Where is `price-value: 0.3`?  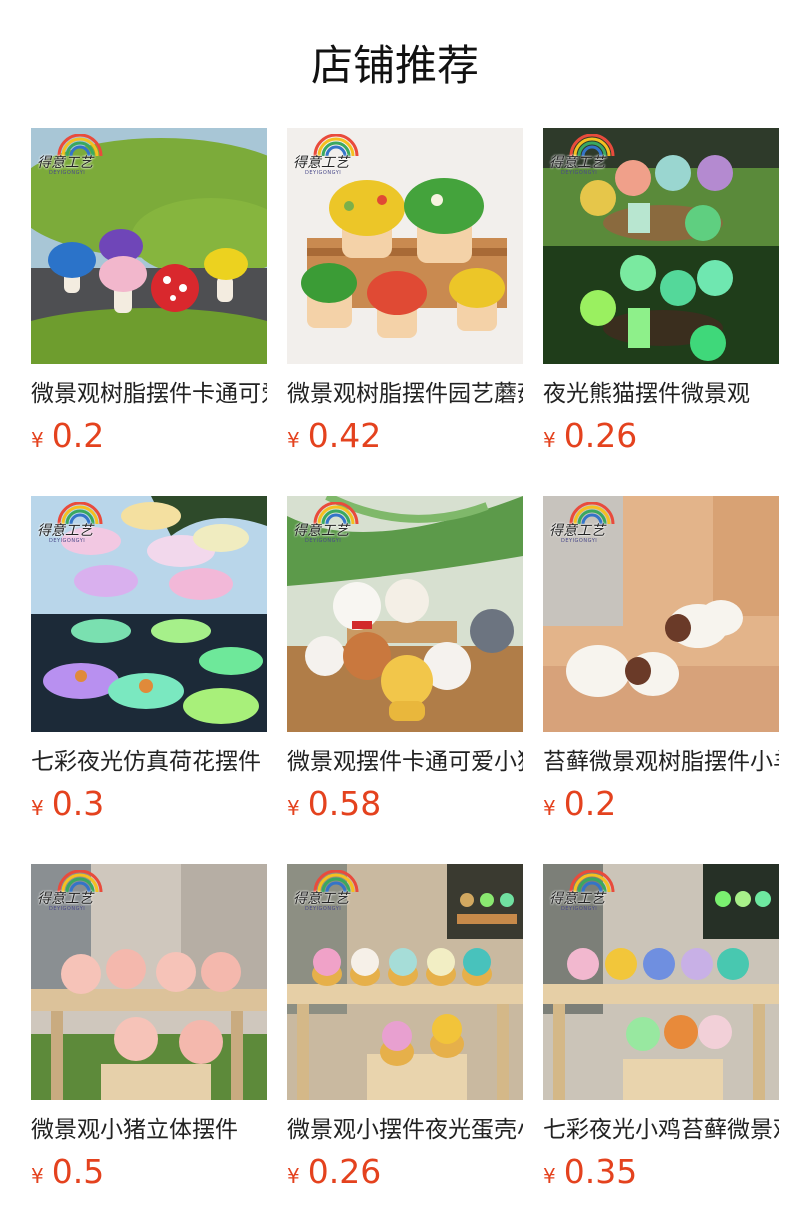
price-value: 0.3 is located at coordinates (78, 803).